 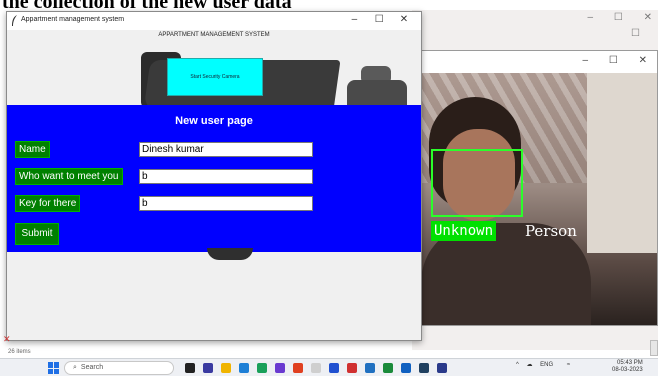 I want to click on form-title: New user page, so click(x=214, y=121).